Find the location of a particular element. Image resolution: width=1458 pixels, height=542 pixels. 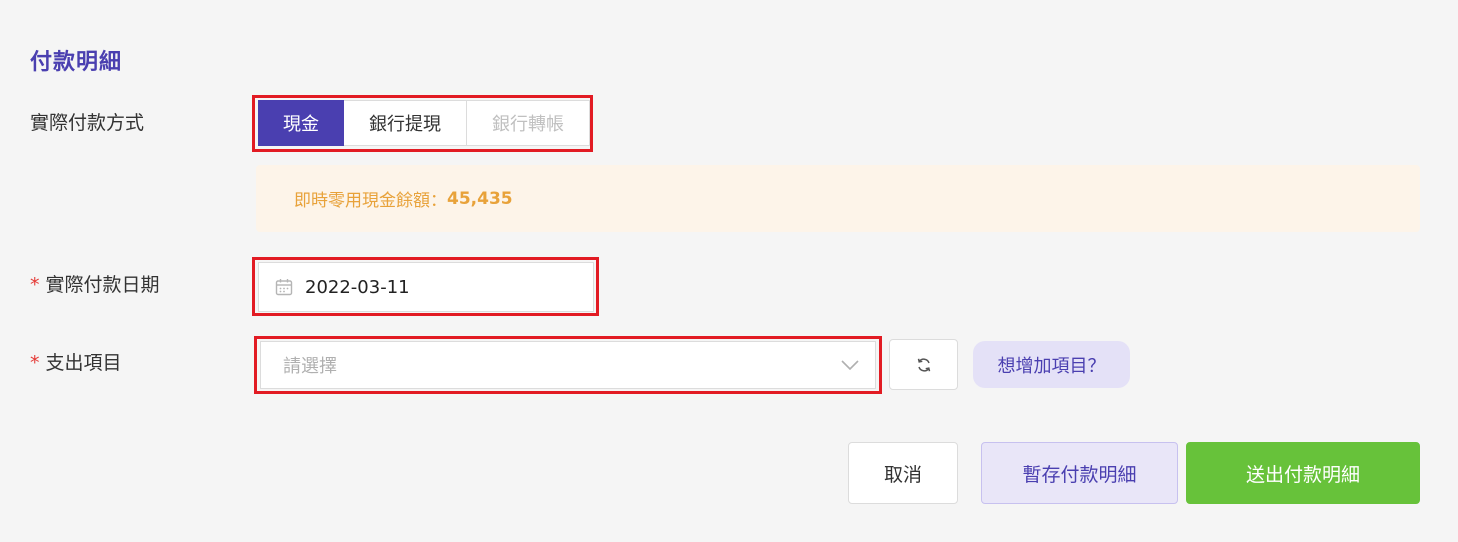

cancel-button: 取消 is located at coordinates (903, 473).